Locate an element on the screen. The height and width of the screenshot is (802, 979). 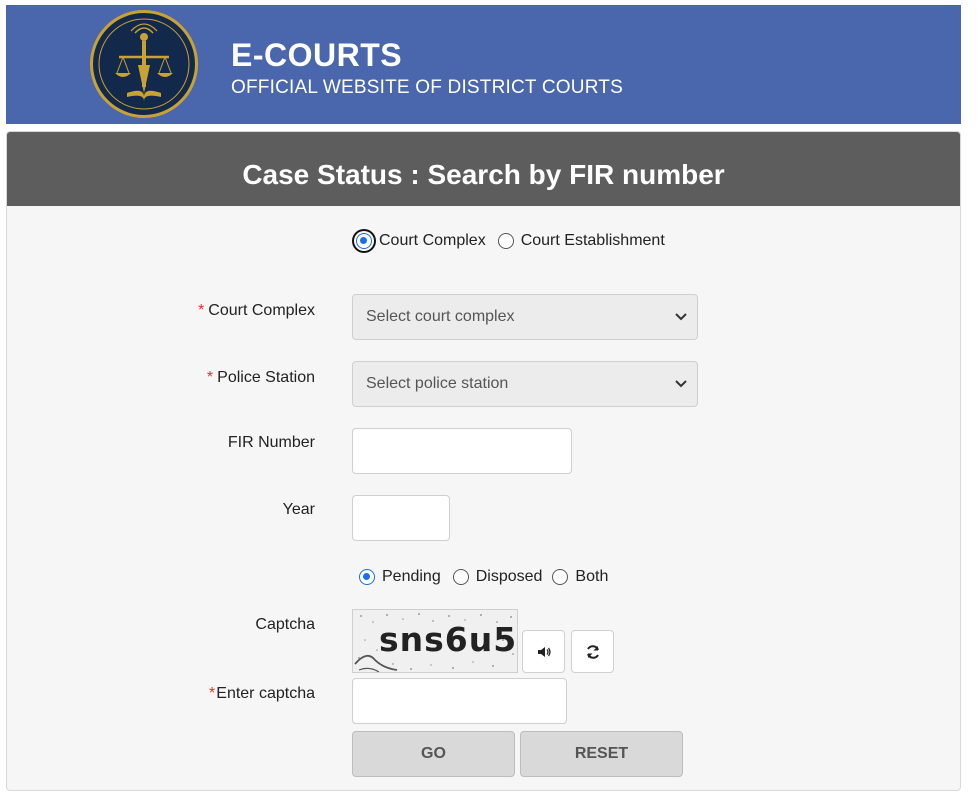
fir-number-label: FIR Number is located at coordinates (271, 442).